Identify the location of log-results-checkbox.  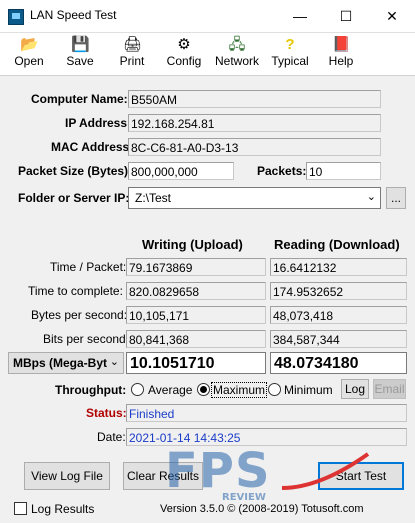
(20, 508).